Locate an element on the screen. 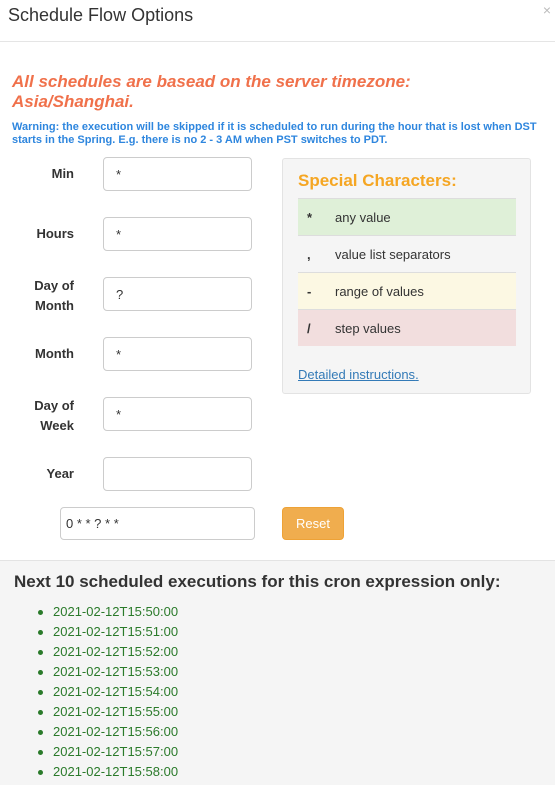 This screenshot has width=555, height=785. instructions-link-suffix: . is located at coordinates (417, 374).